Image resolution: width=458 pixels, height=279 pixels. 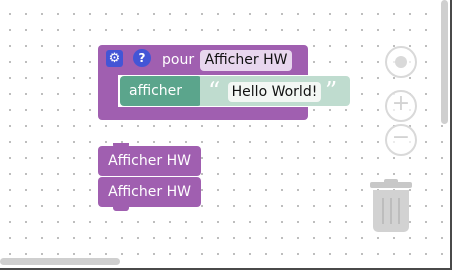 I want to click on gear-icon: ⚙, so click(x=114, y=58).